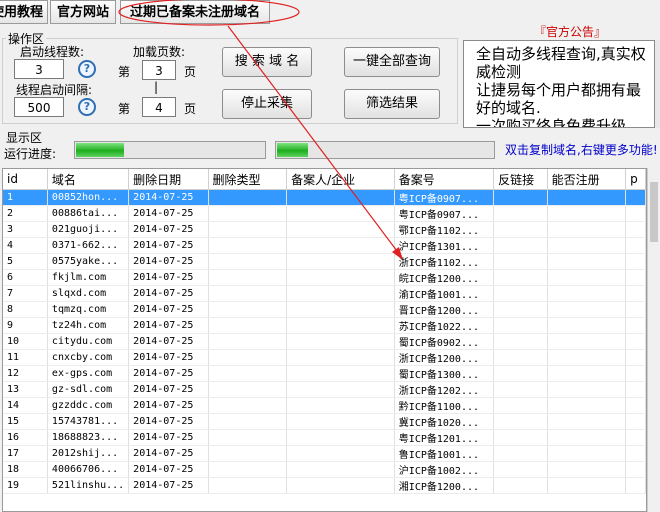 This screenshot has width=660, height=512. Describe the element at coordinates (314, 140) in the screenshot. I see `annotation-arrow-line` at that location.